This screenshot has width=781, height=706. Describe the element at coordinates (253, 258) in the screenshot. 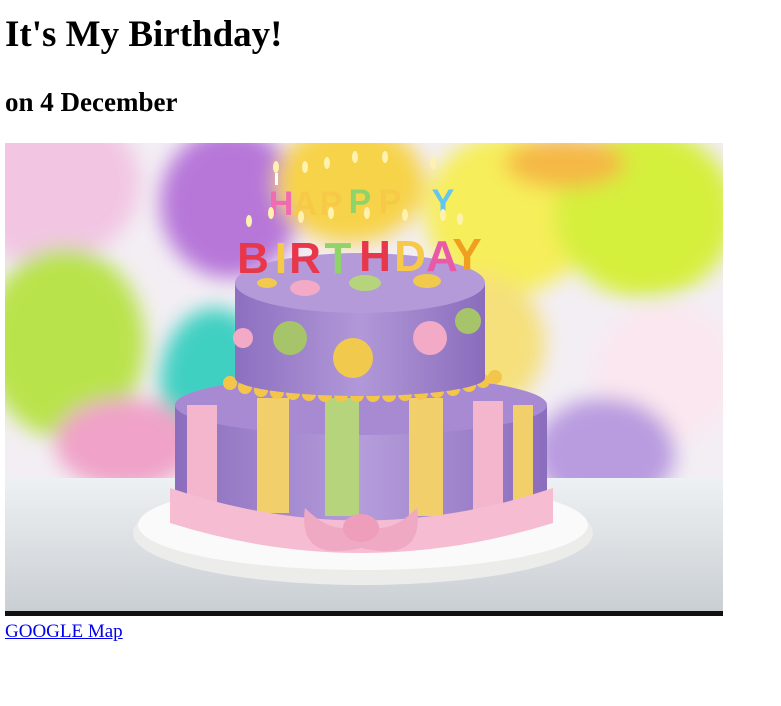

I see `svg-text: B` at that location.